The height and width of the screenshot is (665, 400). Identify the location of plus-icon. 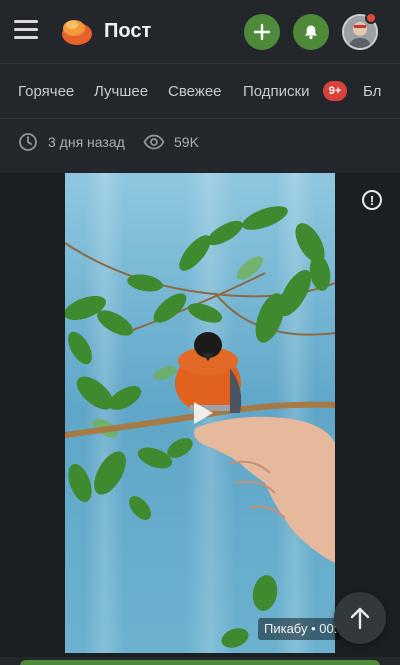
(262, 32).